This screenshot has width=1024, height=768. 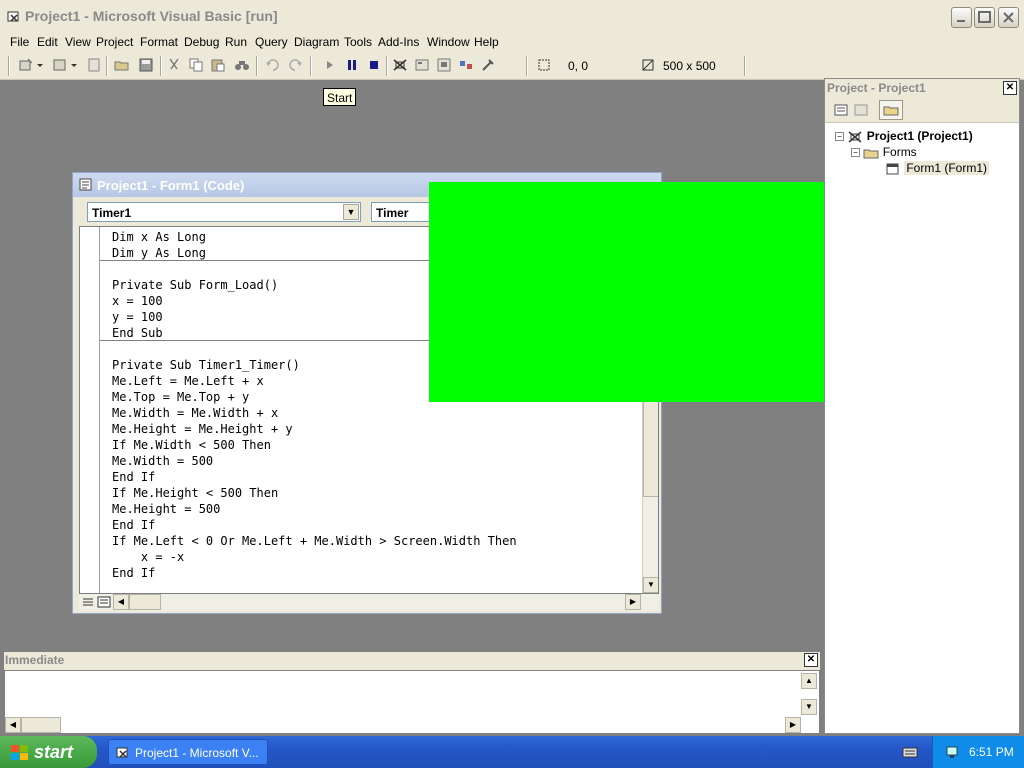 What do you see at coordinates (166, 509) in the screenshot?
I see `code-line: Me.Height = 500` at bounding box center [166, 509].